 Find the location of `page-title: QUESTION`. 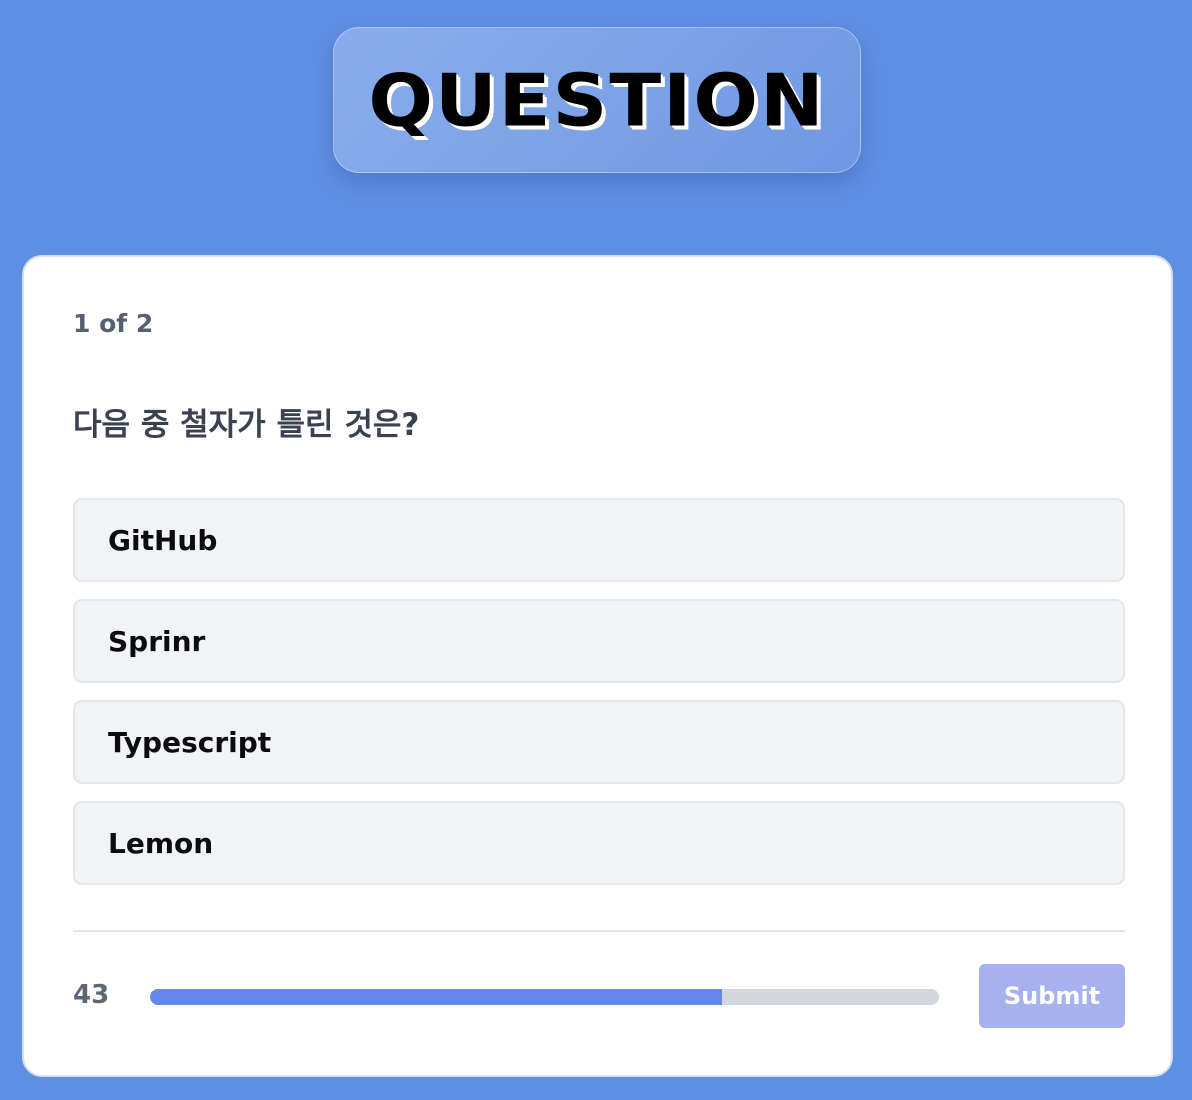

page-title: QUESTION is located at coordinates (597, 100).